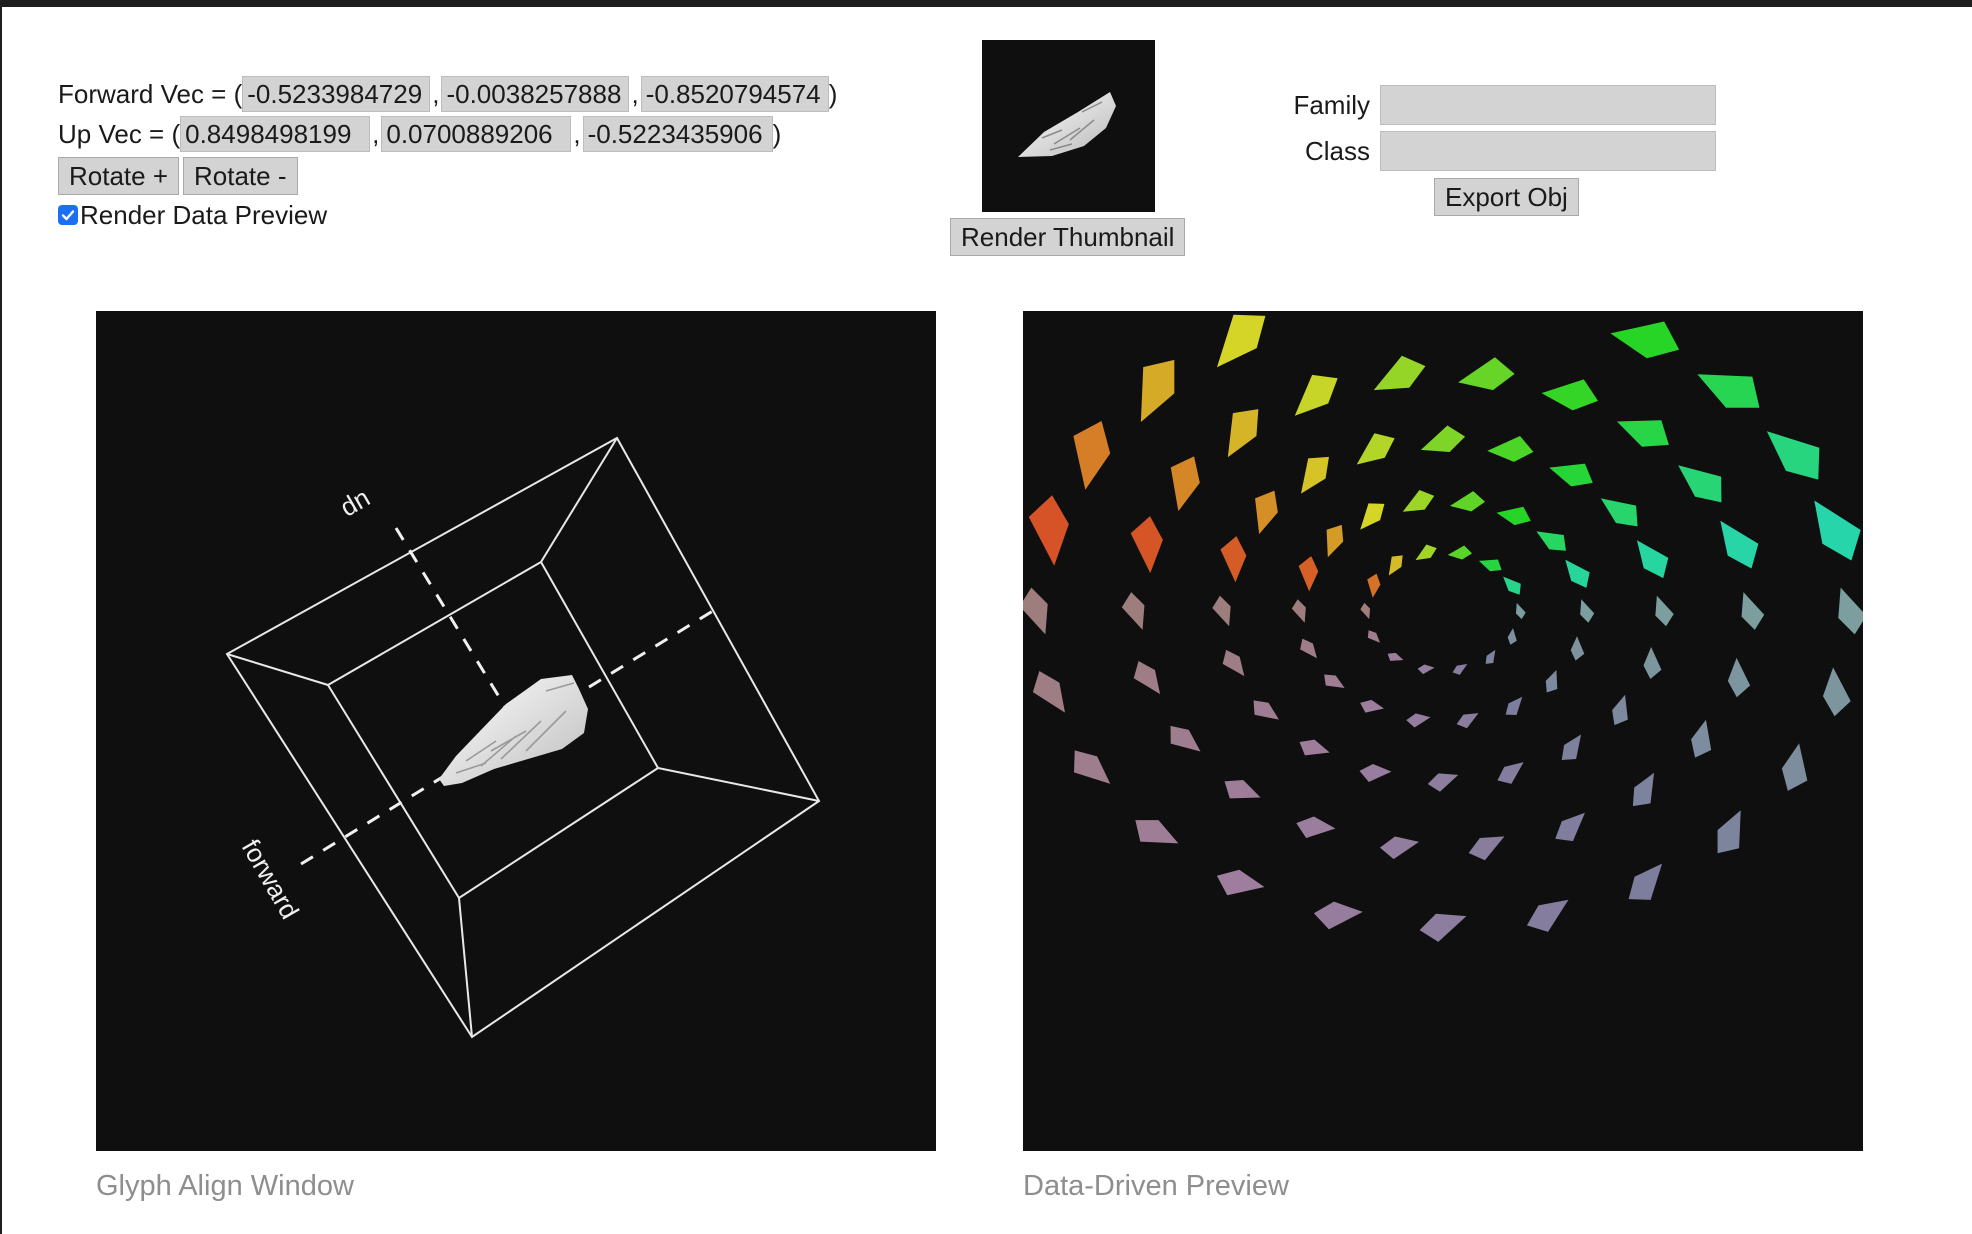 Image resolution: width=1972 pixels, height=1234 pixels. What do you see at coordinates (336, 94) in the screenshot?
I see `forward-x-input` at bounding box center [336, 94].